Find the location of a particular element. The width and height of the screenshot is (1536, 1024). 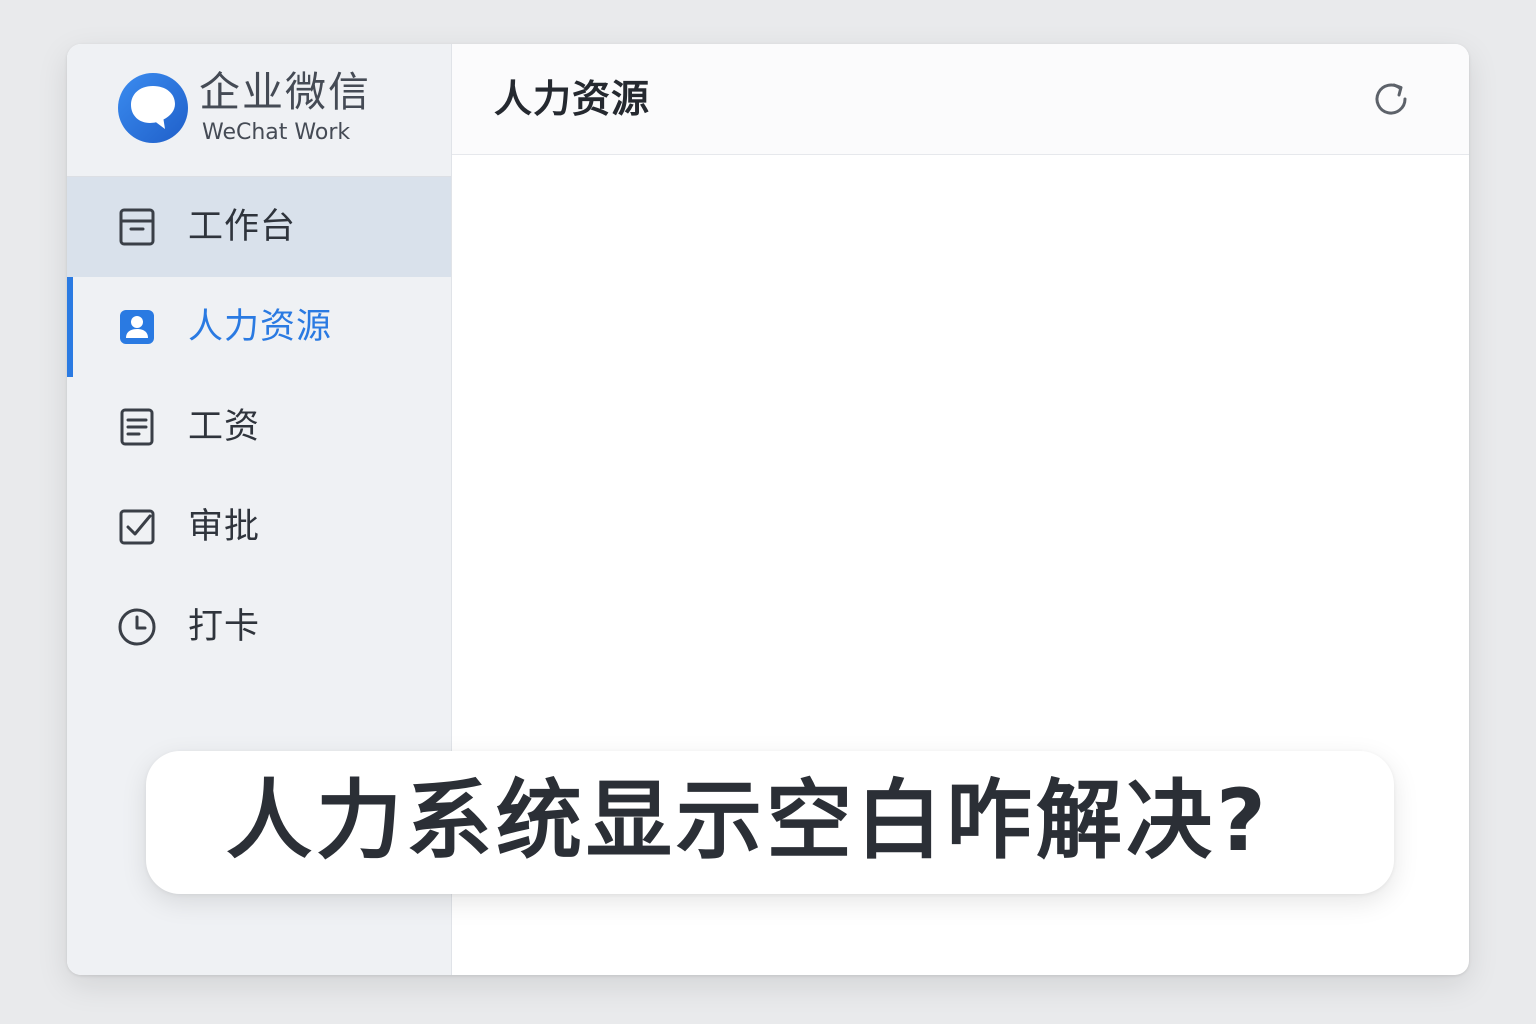

sidebar-item-hr: 人力资源 is located at coordinates (259, 327).